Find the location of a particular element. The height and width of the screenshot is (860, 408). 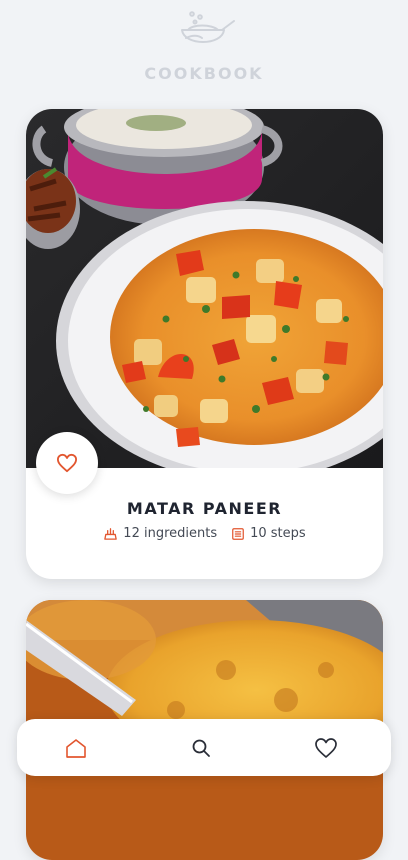

recipe-title: MATAR PANEER is located at coordinates (204, 508).